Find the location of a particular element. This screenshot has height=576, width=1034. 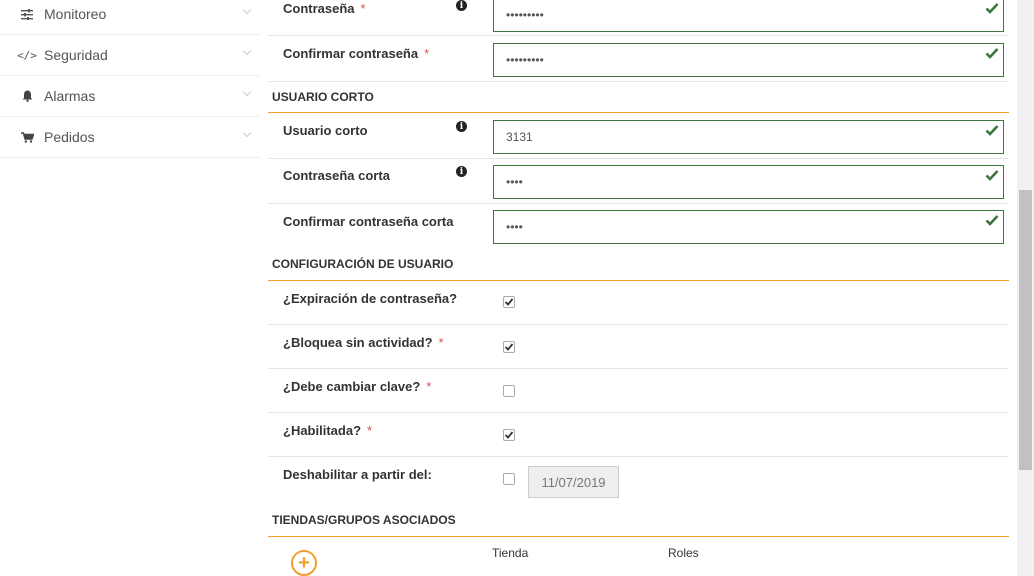

form-row-confirm-short-password: Confirmar contraseña corta •••• is located at coordinates (638, 227).